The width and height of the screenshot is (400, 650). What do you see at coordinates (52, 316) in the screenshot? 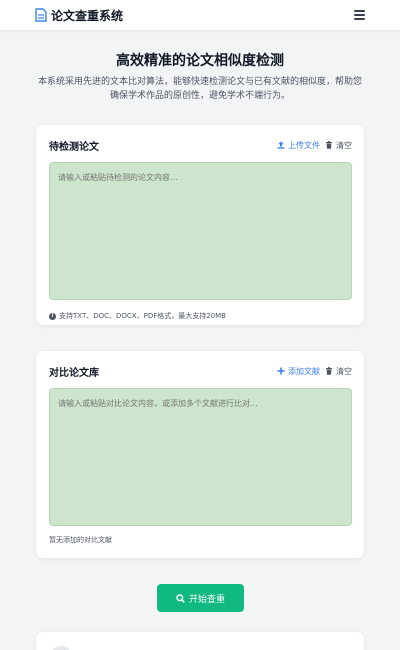
I see `info-icon: i` at bounding box center [52, 316].